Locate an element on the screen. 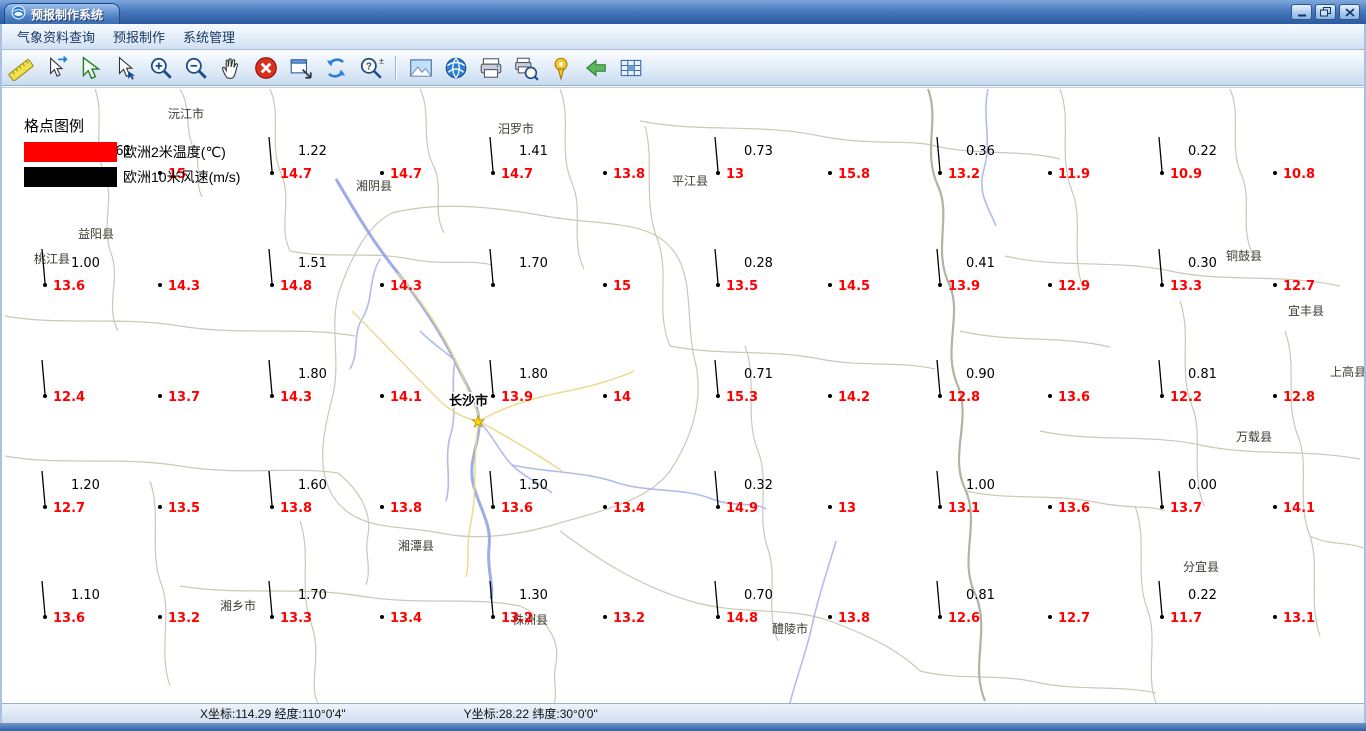 The height and width of the screenshot is (731, 1366). grid-point: 14 is located at coordinates (617, 397).